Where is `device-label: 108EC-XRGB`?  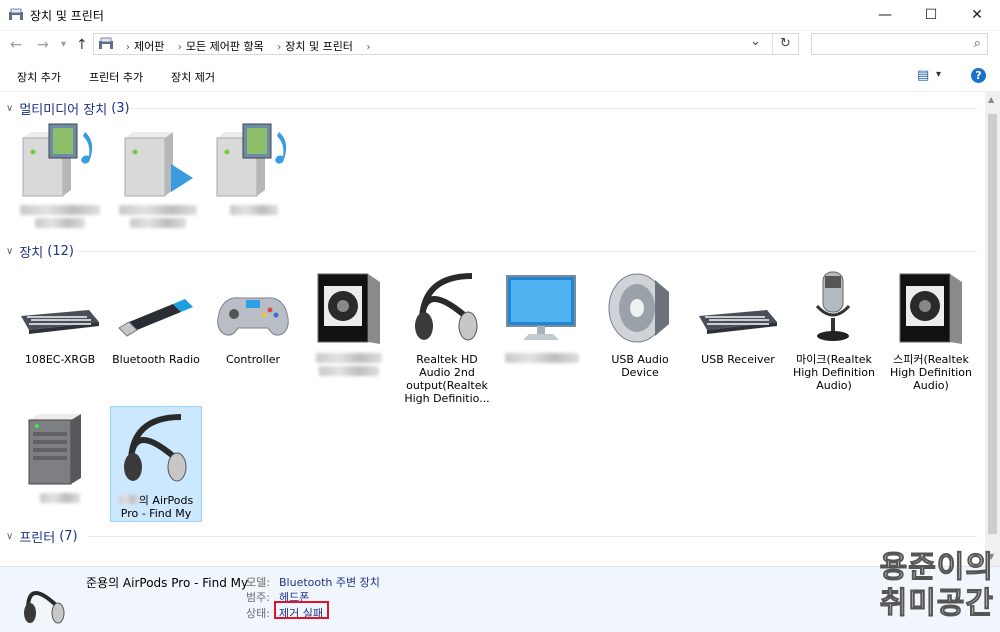 device-label: 108EC-XRGB is located at coordinates (60, 359).